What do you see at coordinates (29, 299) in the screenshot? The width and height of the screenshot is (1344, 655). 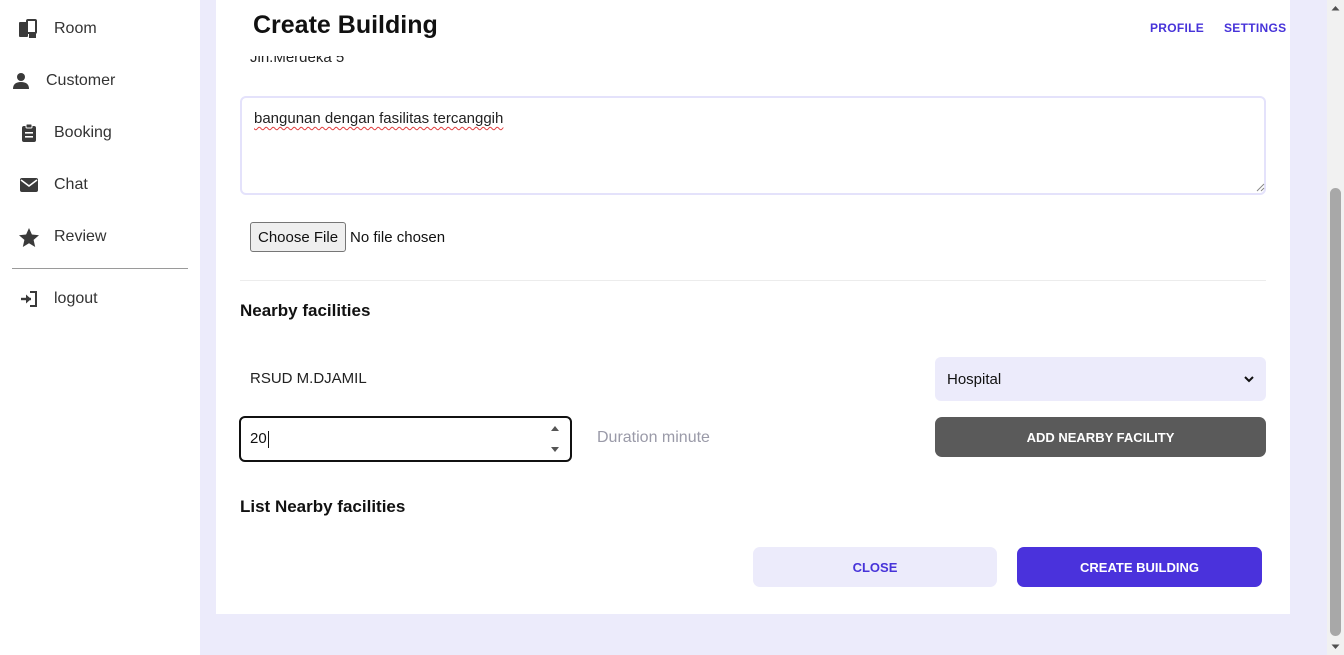 I see `logout-icon` at bounding box center [29, 299].